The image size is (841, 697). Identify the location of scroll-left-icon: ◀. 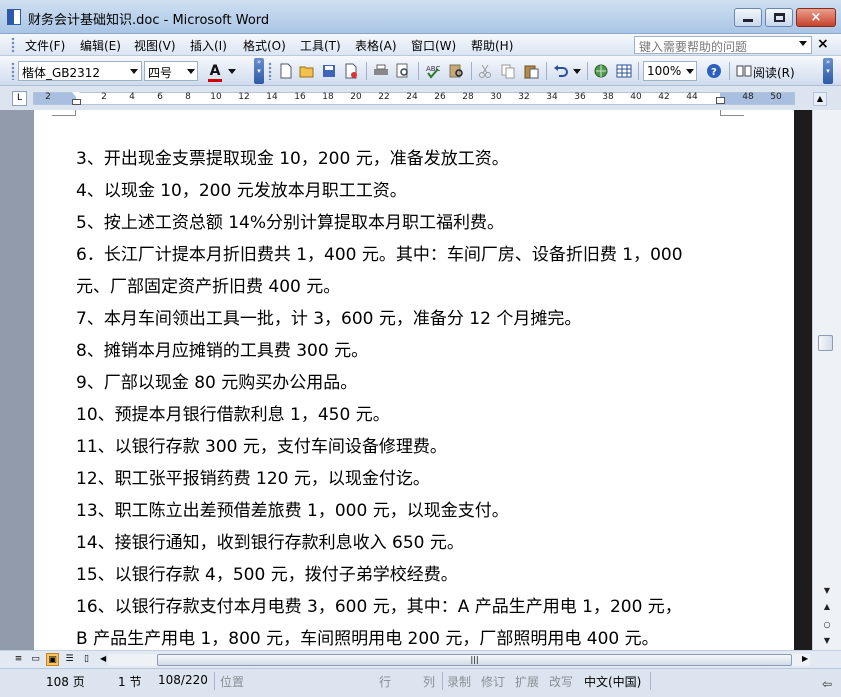
(103, 658).